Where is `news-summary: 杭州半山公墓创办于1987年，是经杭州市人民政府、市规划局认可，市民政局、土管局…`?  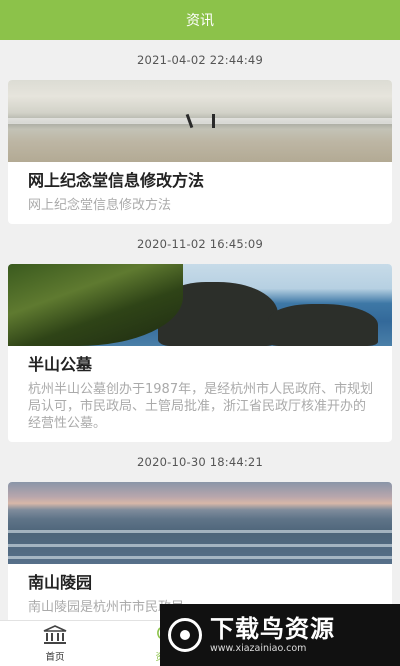
news-summary: 杭州半山公墓创办于1987年，是经杭州市人民政府、市规划局认可，市民政局、土管局… is located at coordinates (201, 406).